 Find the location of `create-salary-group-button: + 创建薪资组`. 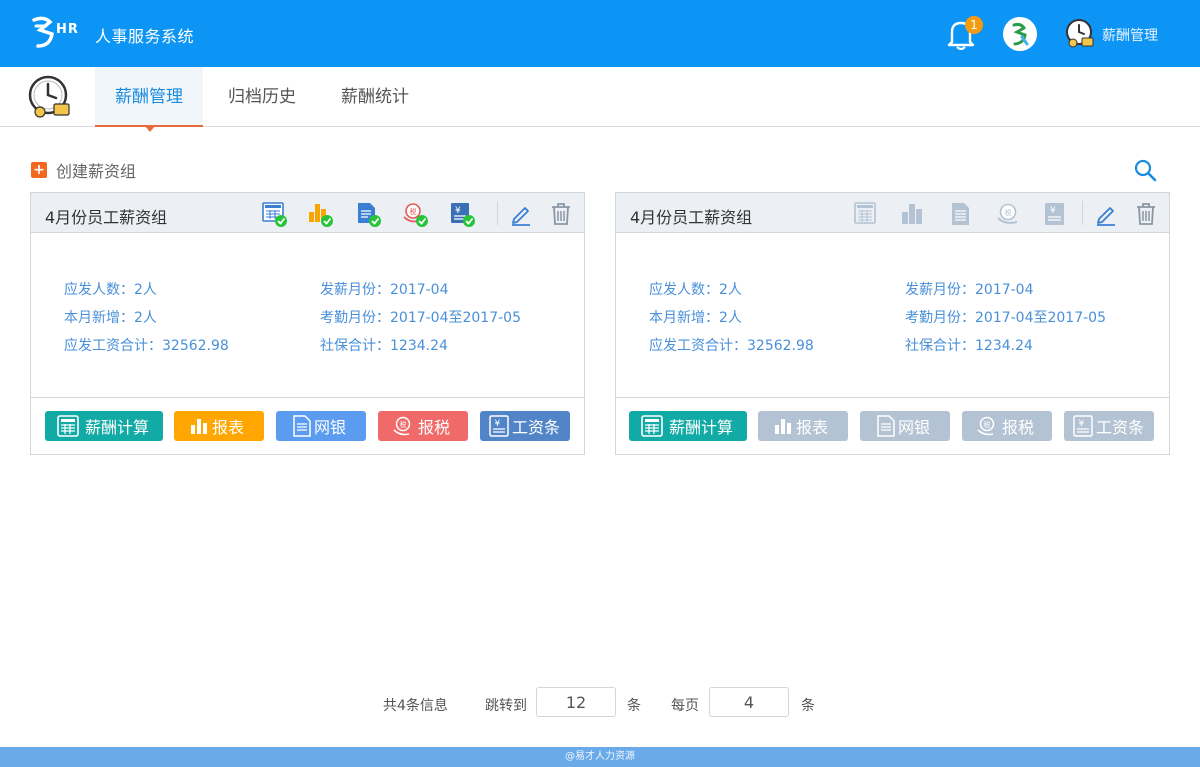

create-salary-group-button: + 创建薪资组 is located at coordinates (84, 170).